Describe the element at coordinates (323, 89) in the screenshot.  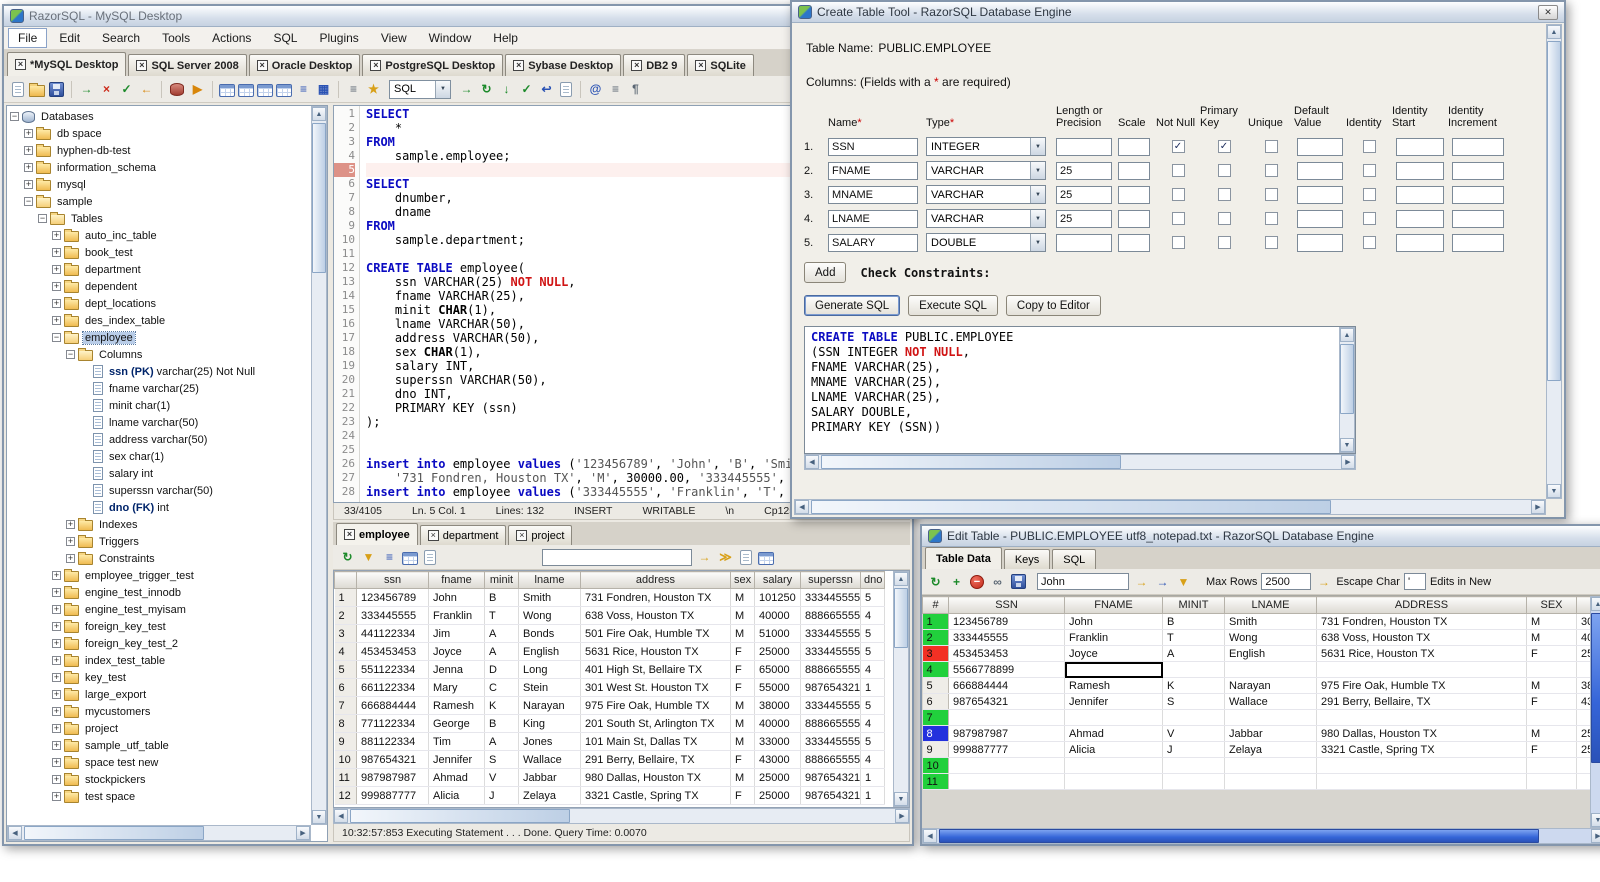
I see `query-builder-icon: ▦` at that location.